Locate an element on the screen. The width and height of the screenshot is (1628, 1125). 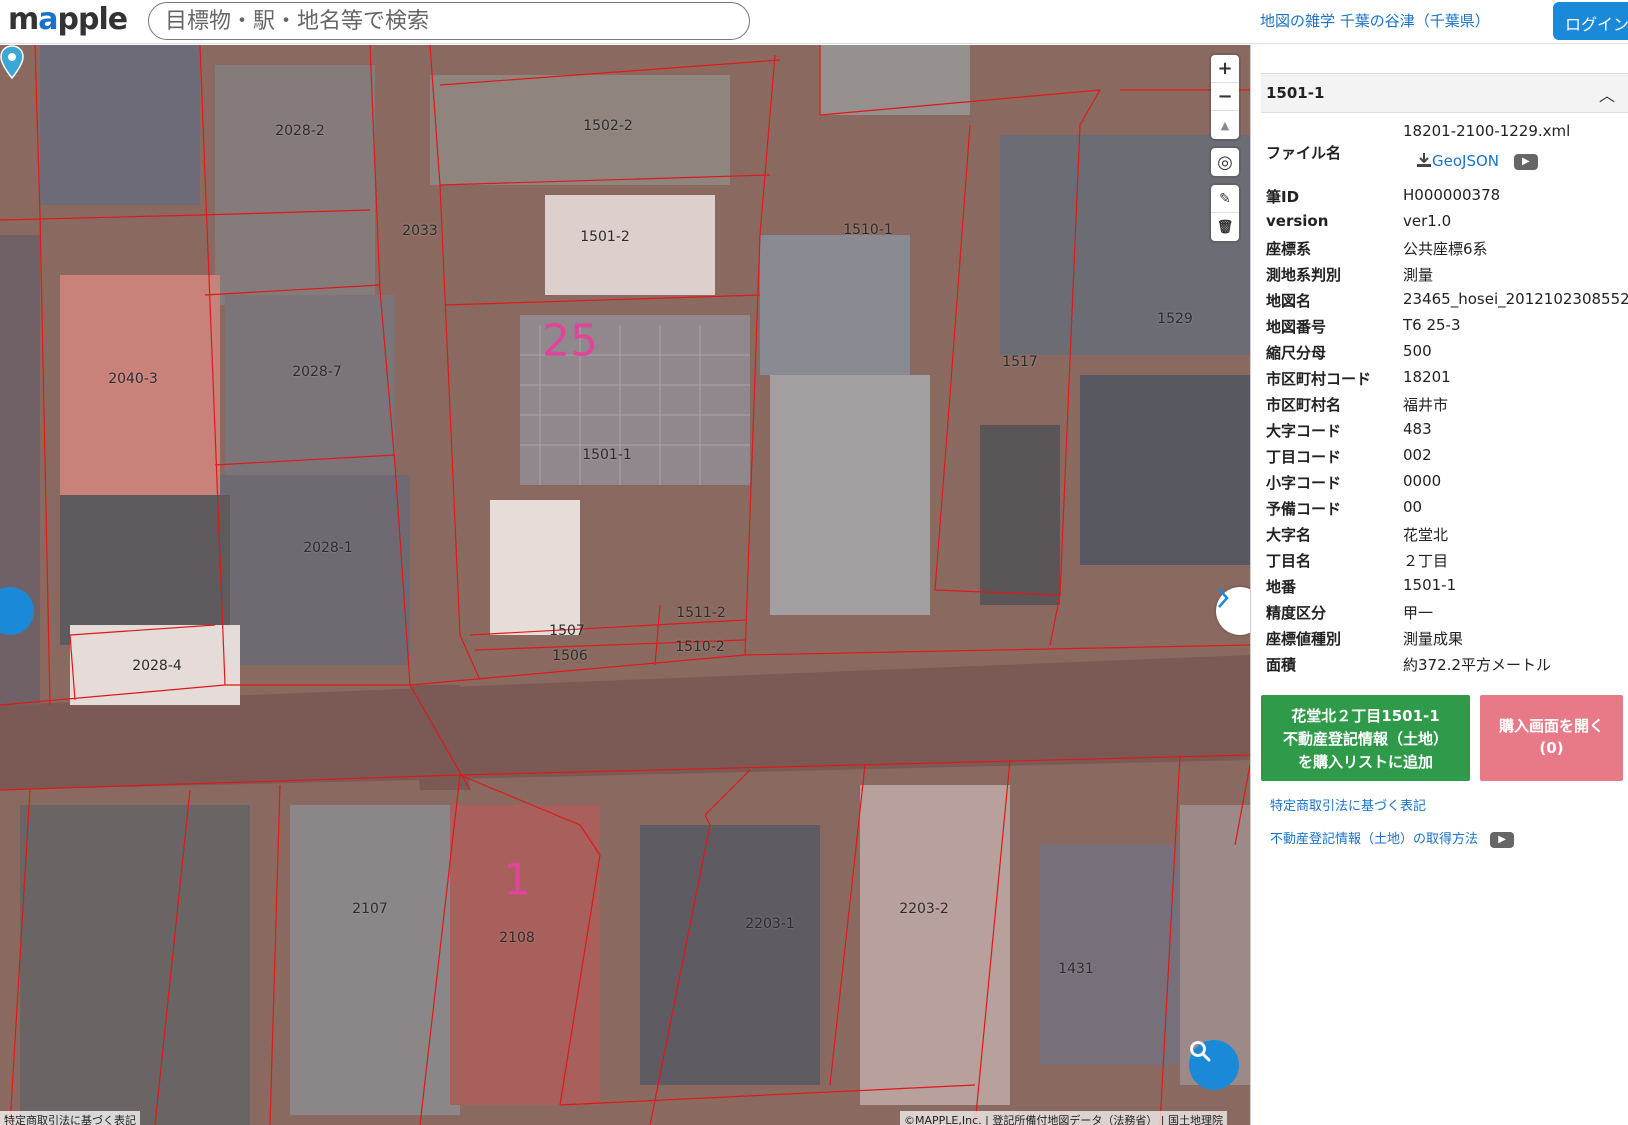
article-link: 地図の雑学 千葉の谷津（千葉県） is located at coordinates (1375, 20).